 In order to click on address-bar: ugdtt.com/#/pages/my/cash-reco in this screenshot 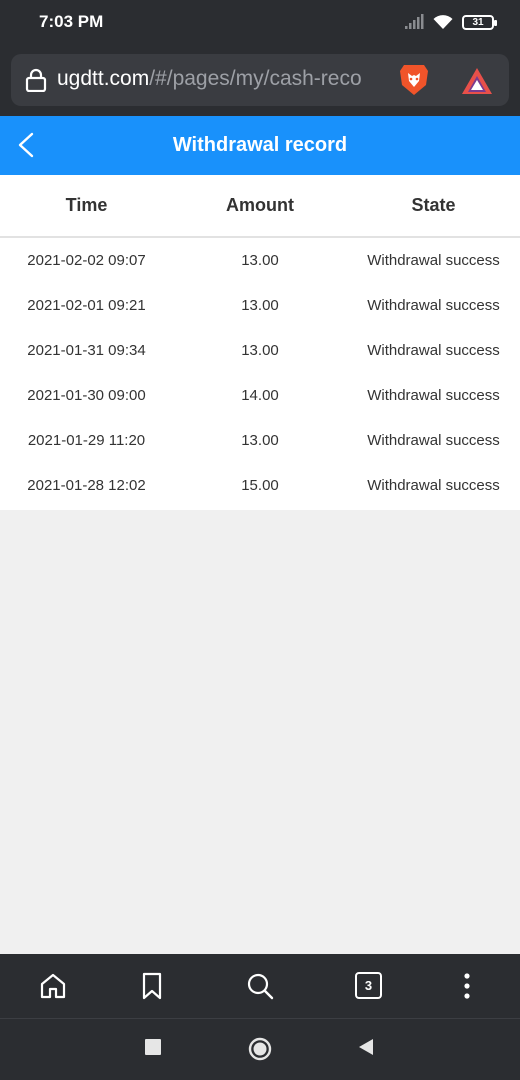, I will do `click(260, 80)`.